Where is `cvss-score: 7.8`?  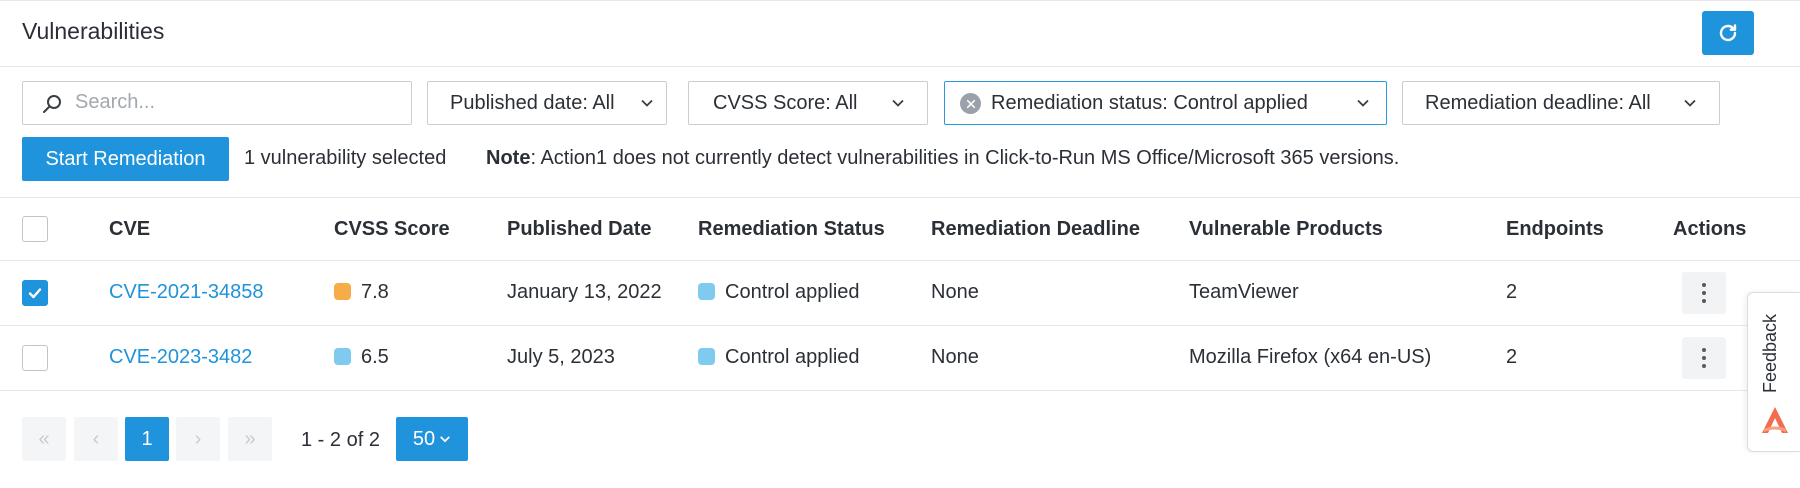
cvss-score: 7.8 is located at coordinates (361, 292).